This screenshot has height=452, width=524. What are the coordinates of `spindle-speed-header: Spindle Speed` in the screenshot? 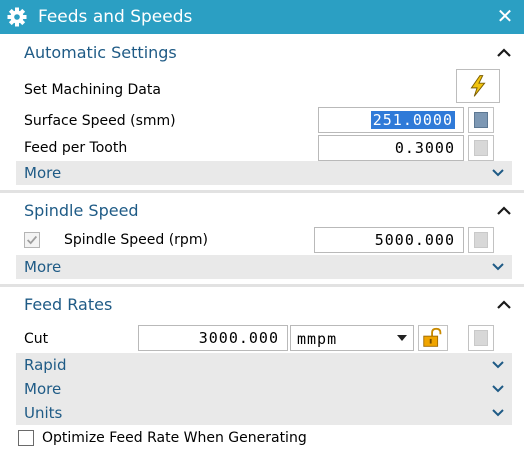 It's located at (262, 211).